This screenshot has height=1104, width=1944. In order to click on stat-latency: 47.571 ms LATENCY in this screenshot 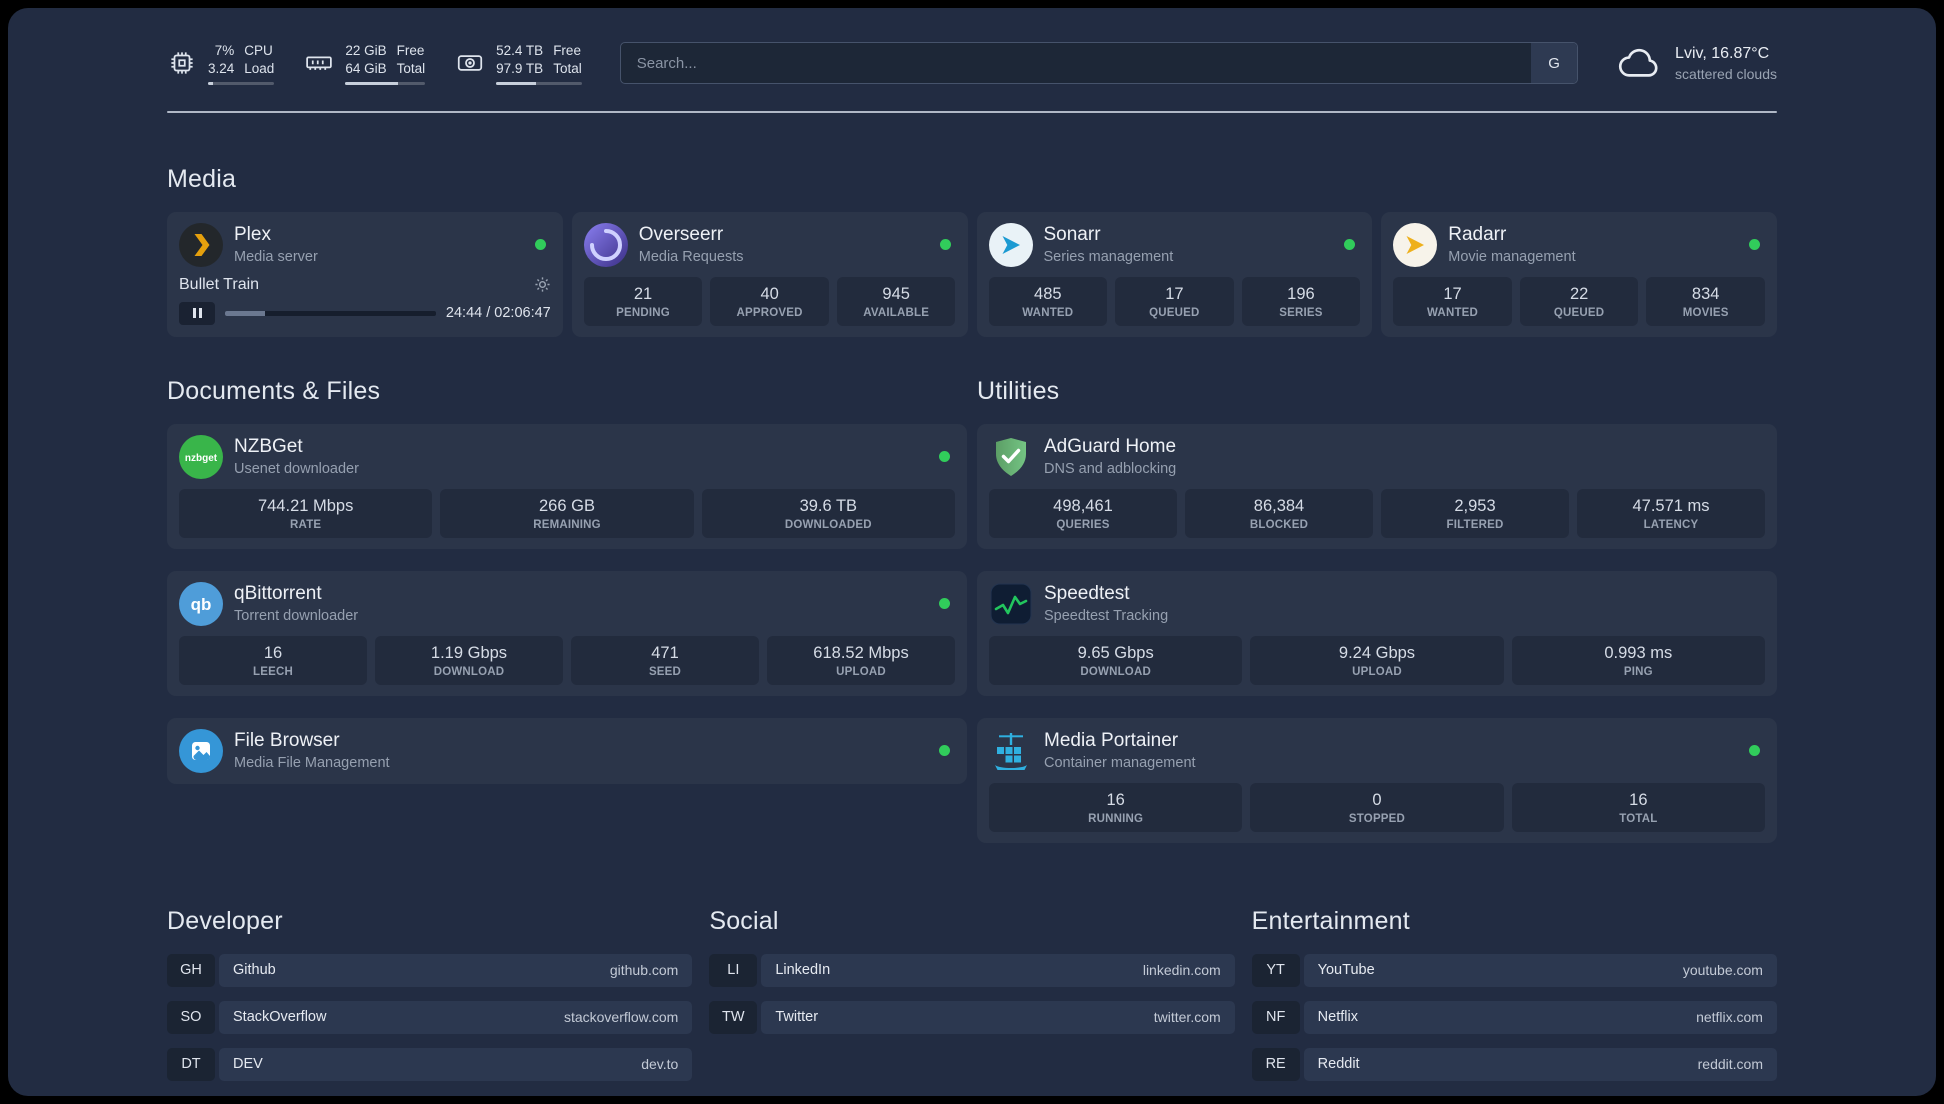, I will do `click(1671, 513)`.